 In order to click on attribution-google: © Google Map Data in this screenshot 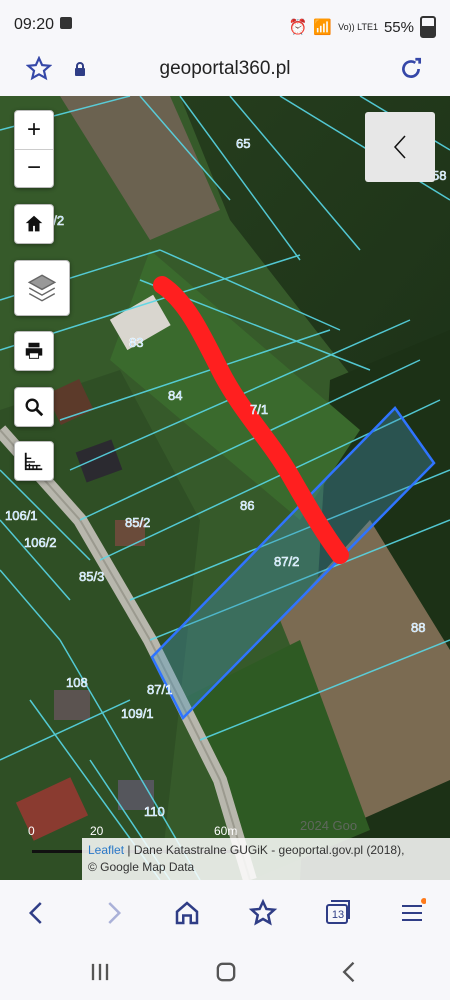, I will do `click(141, 867)`.